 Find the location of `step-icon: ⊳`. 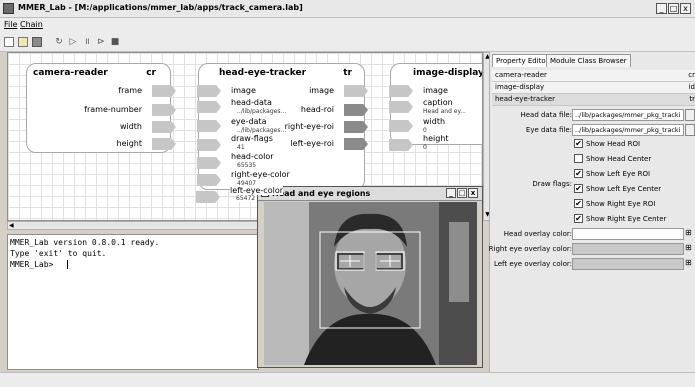

step-icon: ⊳ is located at coordinates (101, 42).